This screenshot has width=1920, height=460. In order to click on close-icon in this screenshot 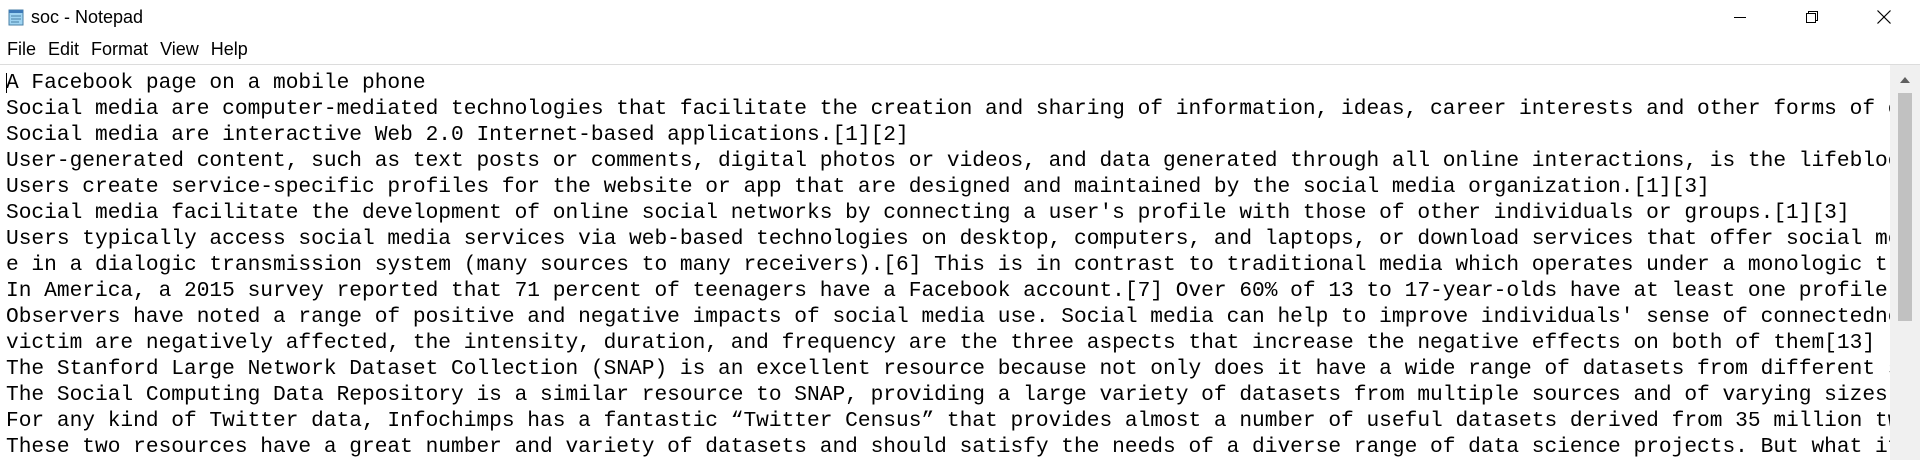, I will do `click(1884, 17)`.